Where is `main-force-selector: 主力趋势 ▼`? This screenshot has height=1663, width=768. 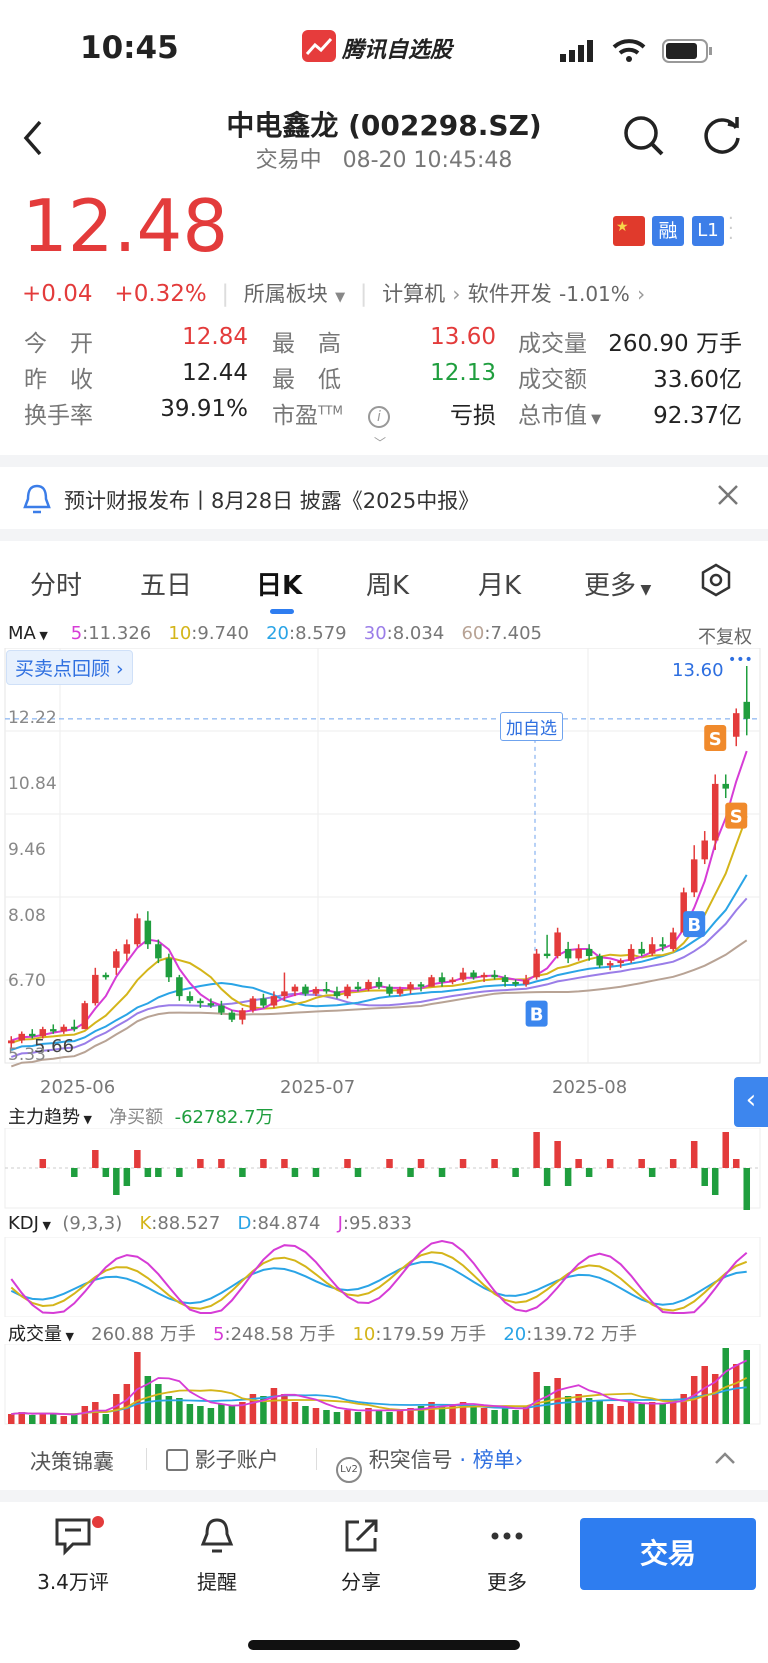
main-force-selector: 主力趋势 ▼ is located at coordinates (50, 1117).